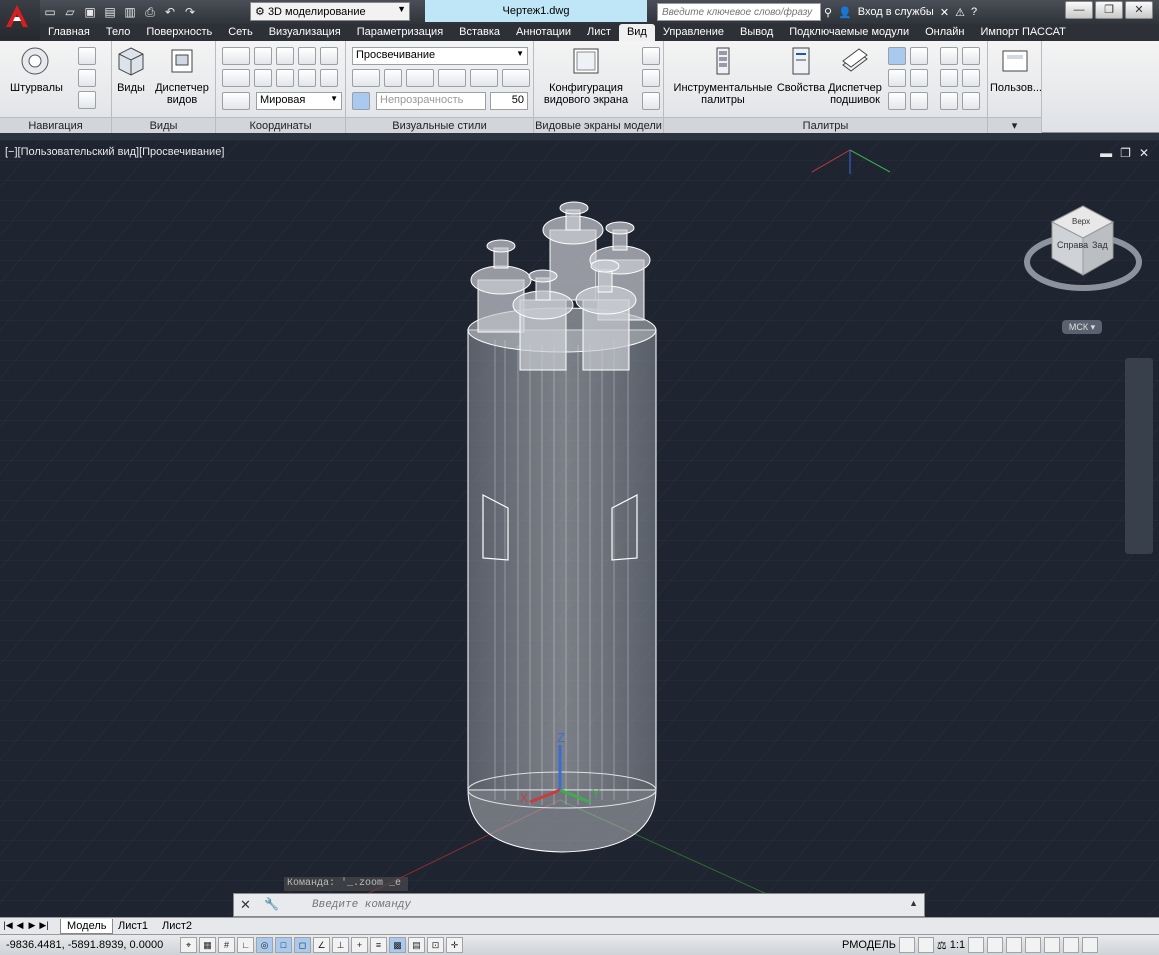 This screenshot has width=1159, height=955. Describe the element at coordinates (1052, 945) in the screenshot. I see `isolate-icon` at that location.